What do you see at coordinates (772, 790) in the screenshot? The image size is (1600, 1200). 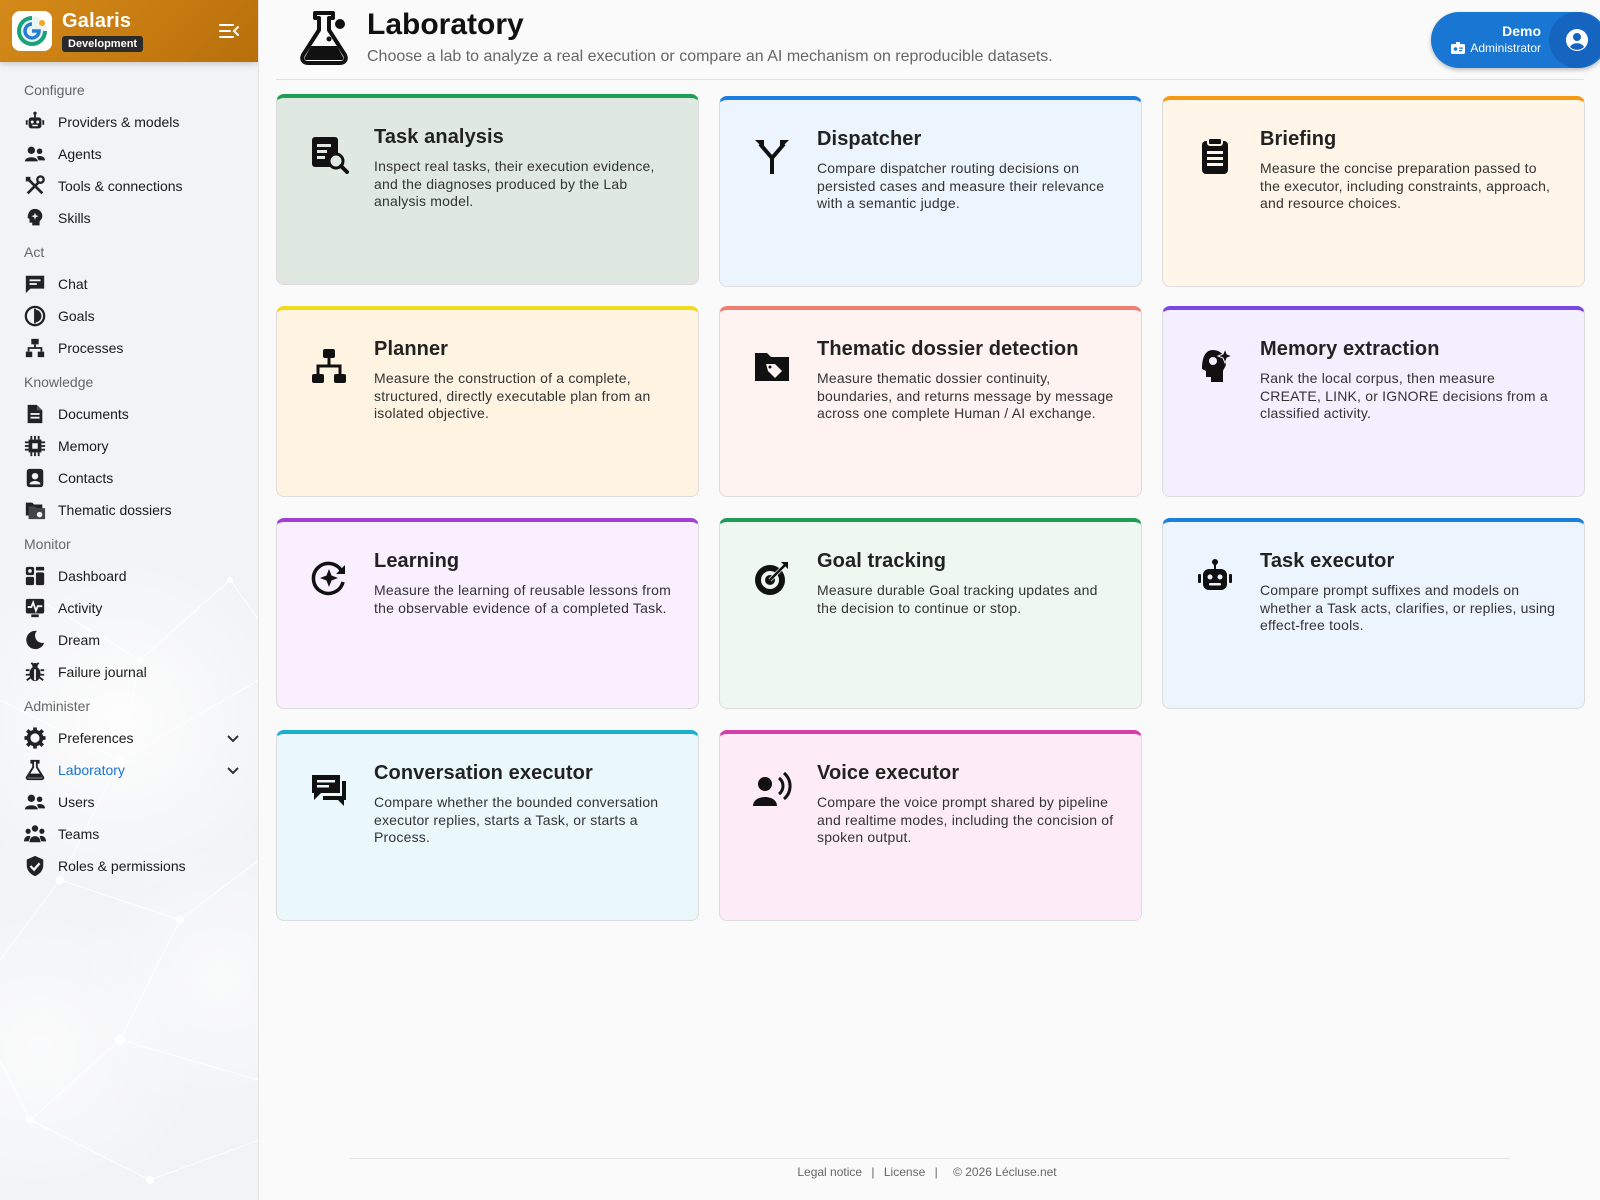 I see `voice-icon` at bounding box center [772, 790].